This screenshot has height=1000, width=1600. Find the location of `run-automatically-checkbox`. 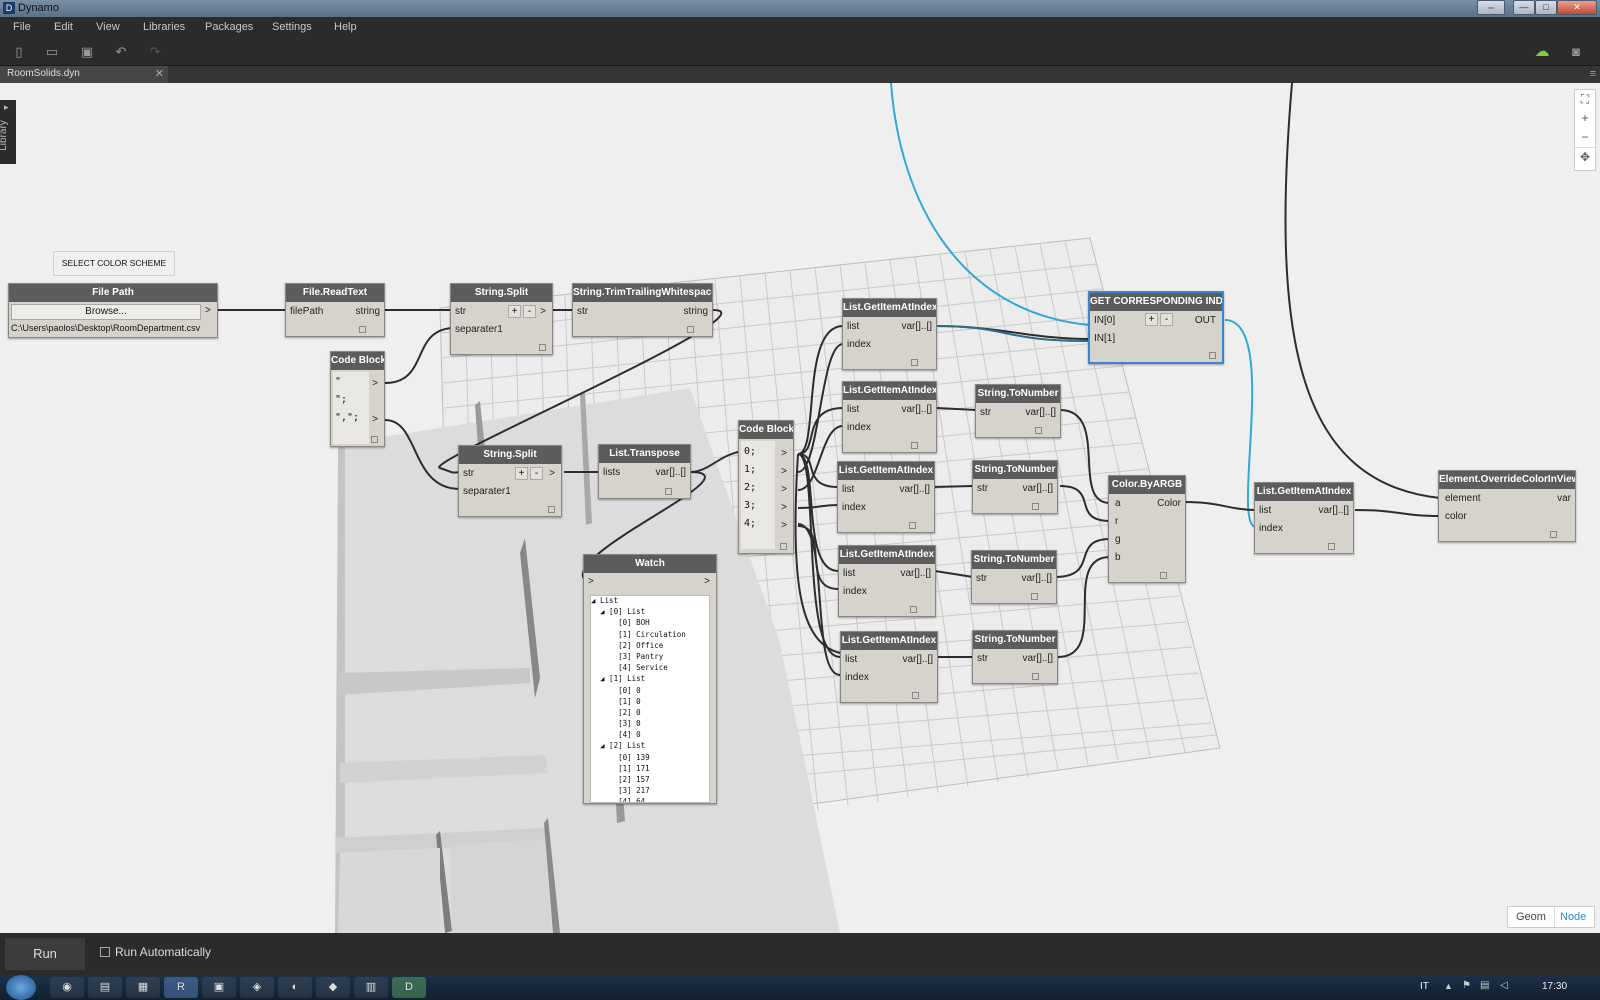

run-automatically-checkbox is located at coordinates (105, 952).